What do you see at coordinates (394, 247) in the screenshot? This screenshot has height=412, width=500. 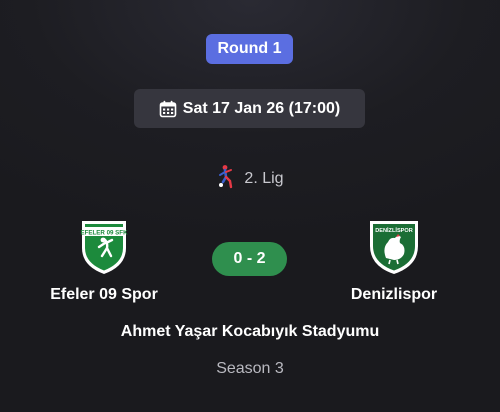 I see `away-team-crest-icon: DENİZLİSPOR` at bounding box center [394, 247].